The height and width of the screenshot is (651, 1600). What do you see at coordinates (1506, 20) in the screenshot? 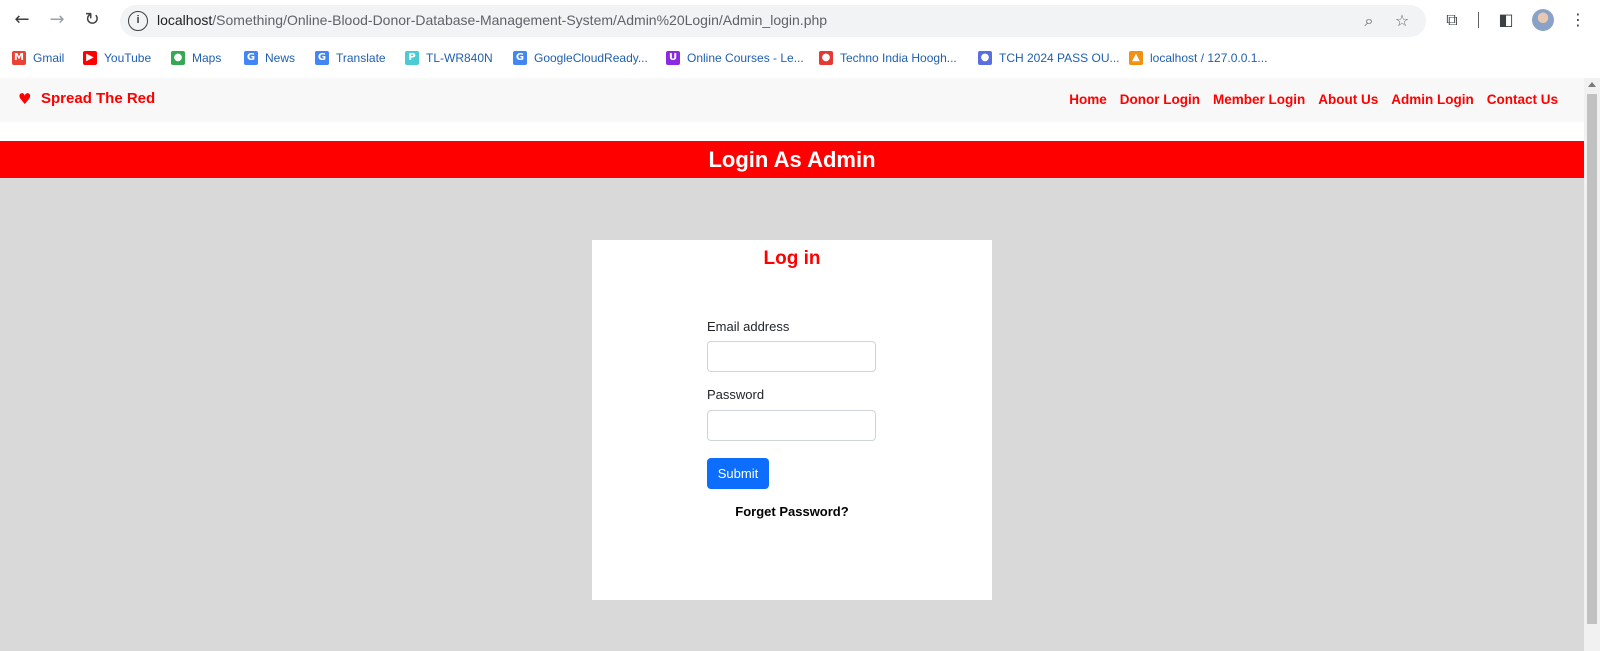
I see `side-panel-icon: ◧` at bounding box center [1506, 20].